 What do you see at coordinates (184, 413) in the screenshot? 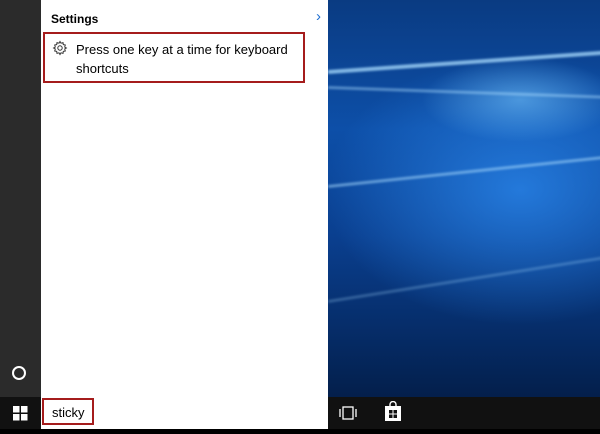
I see `taskbar-search-box: sticky` at bounding box center [184, 413].